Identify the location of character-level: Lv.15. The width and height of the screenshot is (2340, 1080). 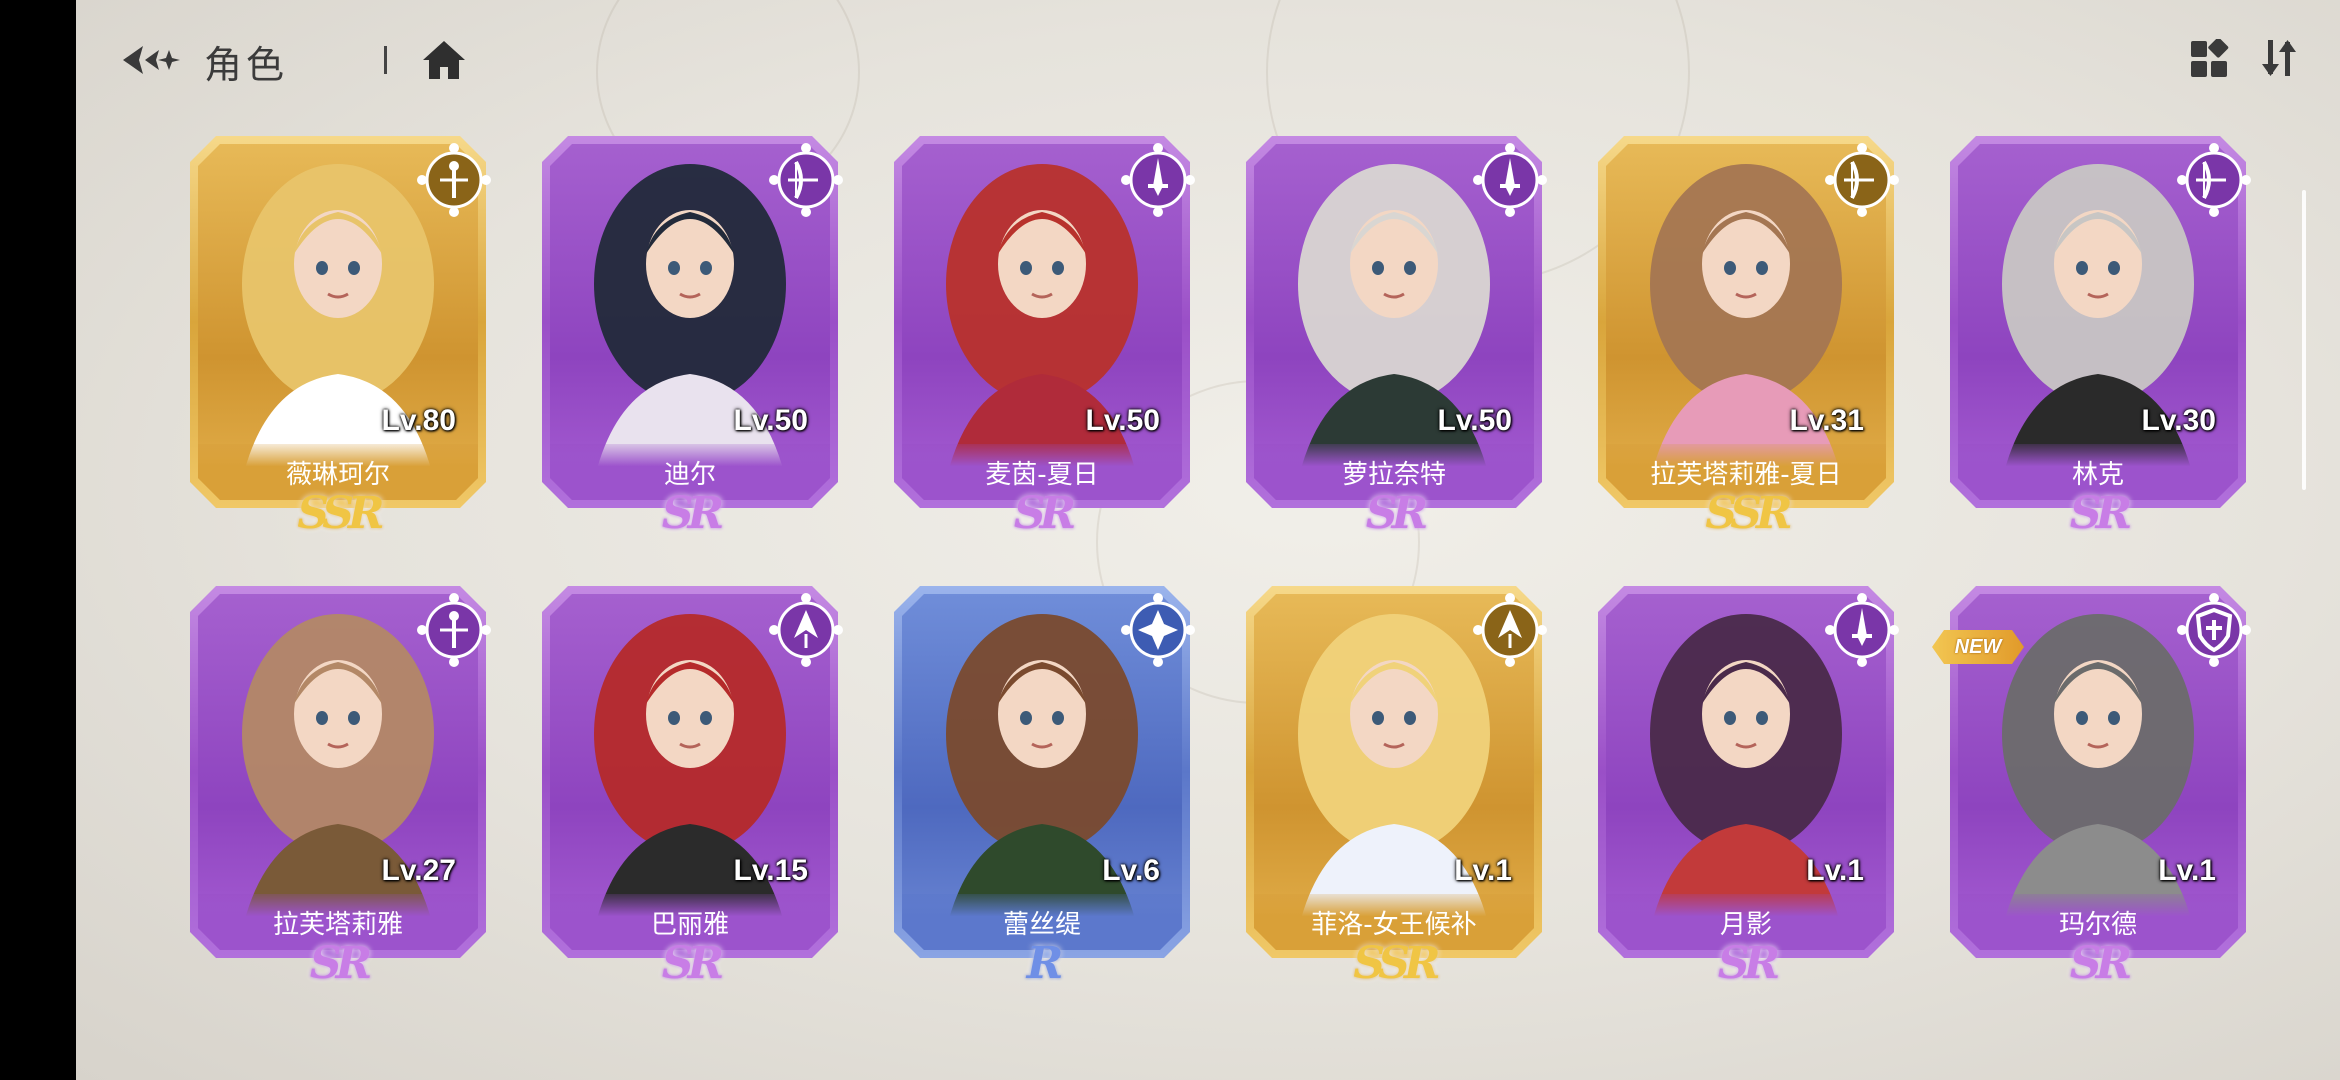
(770, 870).